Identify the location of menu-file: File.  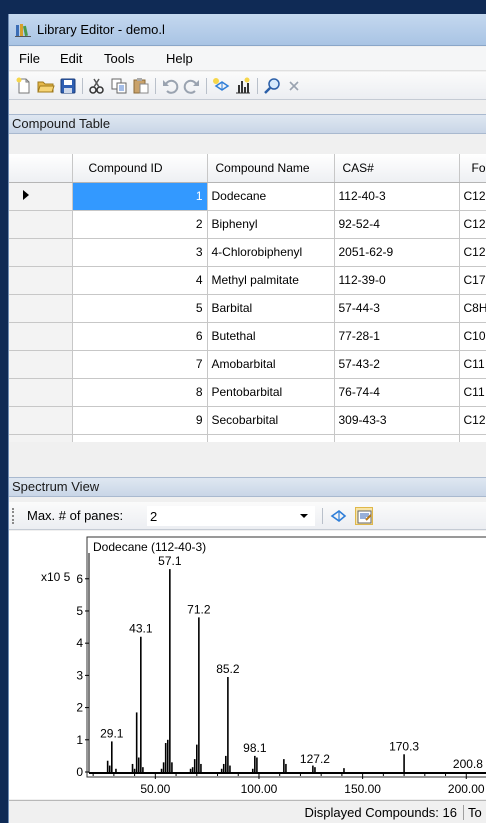
(29, 58).